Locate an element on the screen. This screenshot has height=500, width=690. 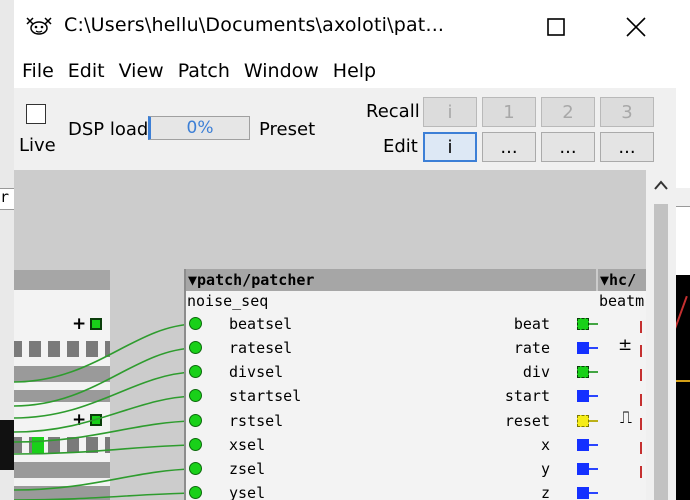
dsp-load-label: DSP load is located at coordinates (108, 129).